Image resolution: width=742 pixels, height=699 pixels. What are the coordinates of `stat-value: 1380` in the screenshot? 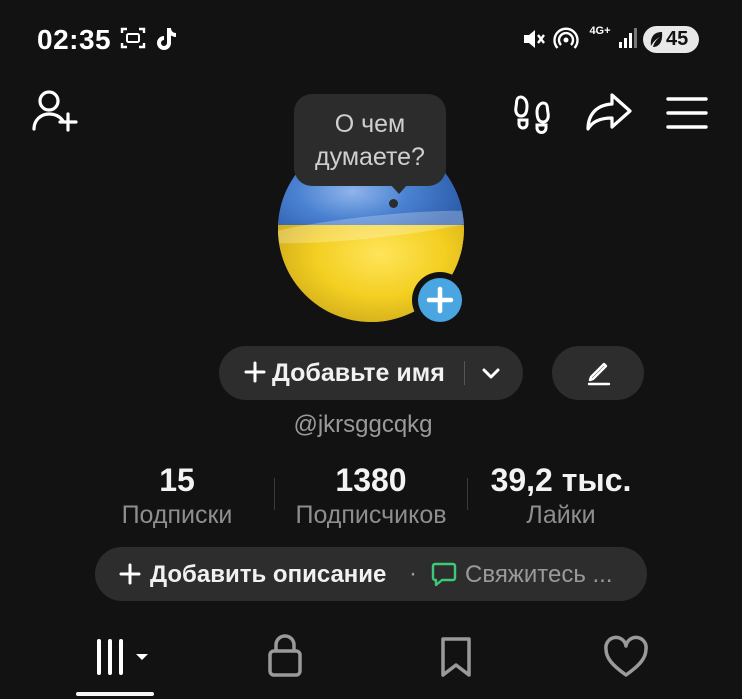 It's located at (371, 480).